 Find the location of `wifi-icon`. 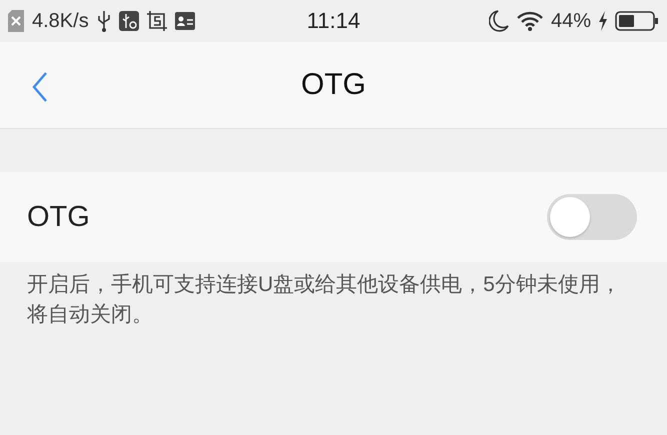

wifi-icon is located at coordinates (530, 21).